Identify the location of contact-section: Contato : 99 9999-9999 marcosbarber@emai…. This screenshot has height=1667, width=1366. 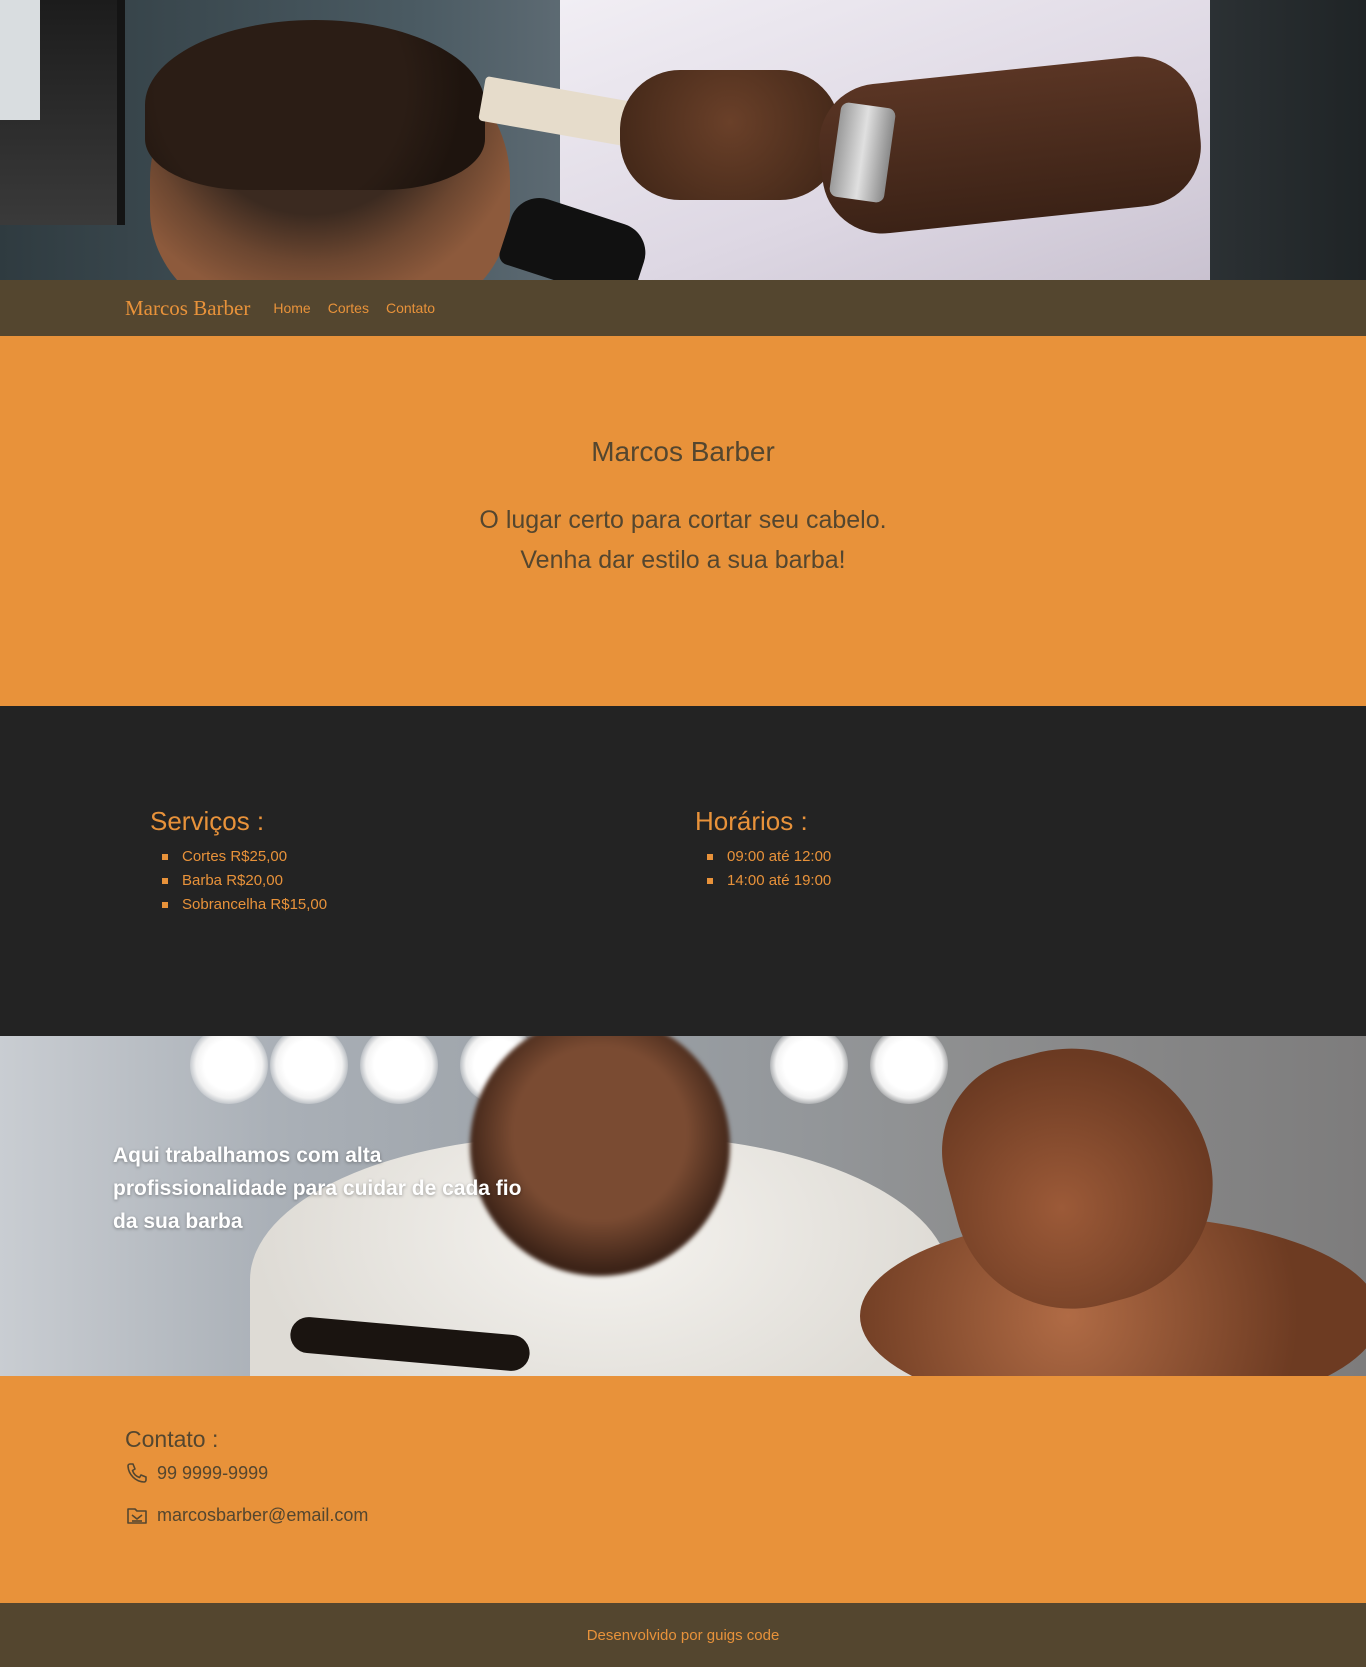
(683, 1489).